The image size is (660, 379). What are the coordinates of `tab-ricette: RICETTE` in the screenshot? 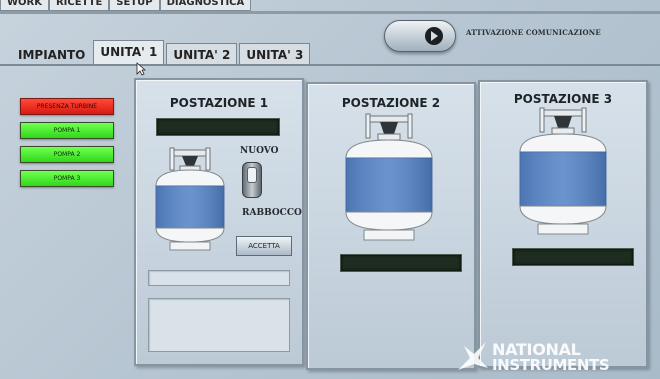 It's located at (79, 5).